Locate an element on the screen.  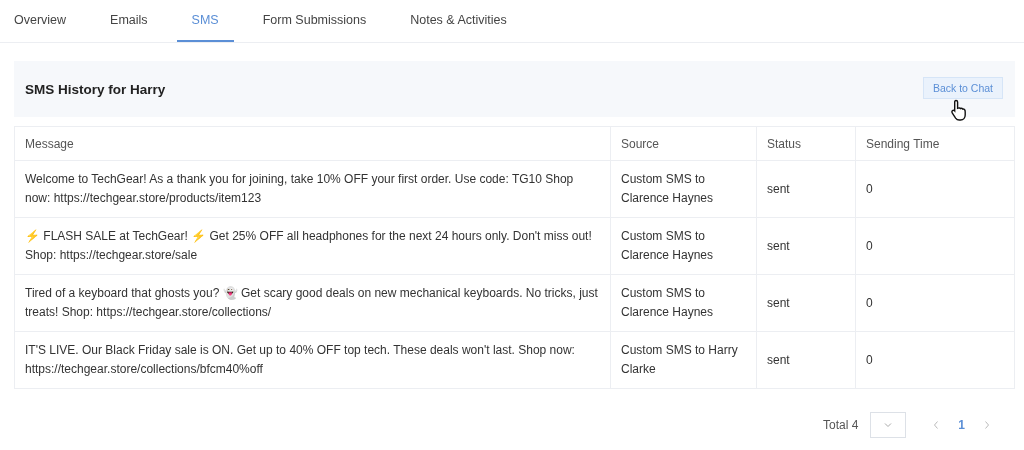
source-cell: Custom SMS to Harry Clarke is located at coordinates (683, 360).